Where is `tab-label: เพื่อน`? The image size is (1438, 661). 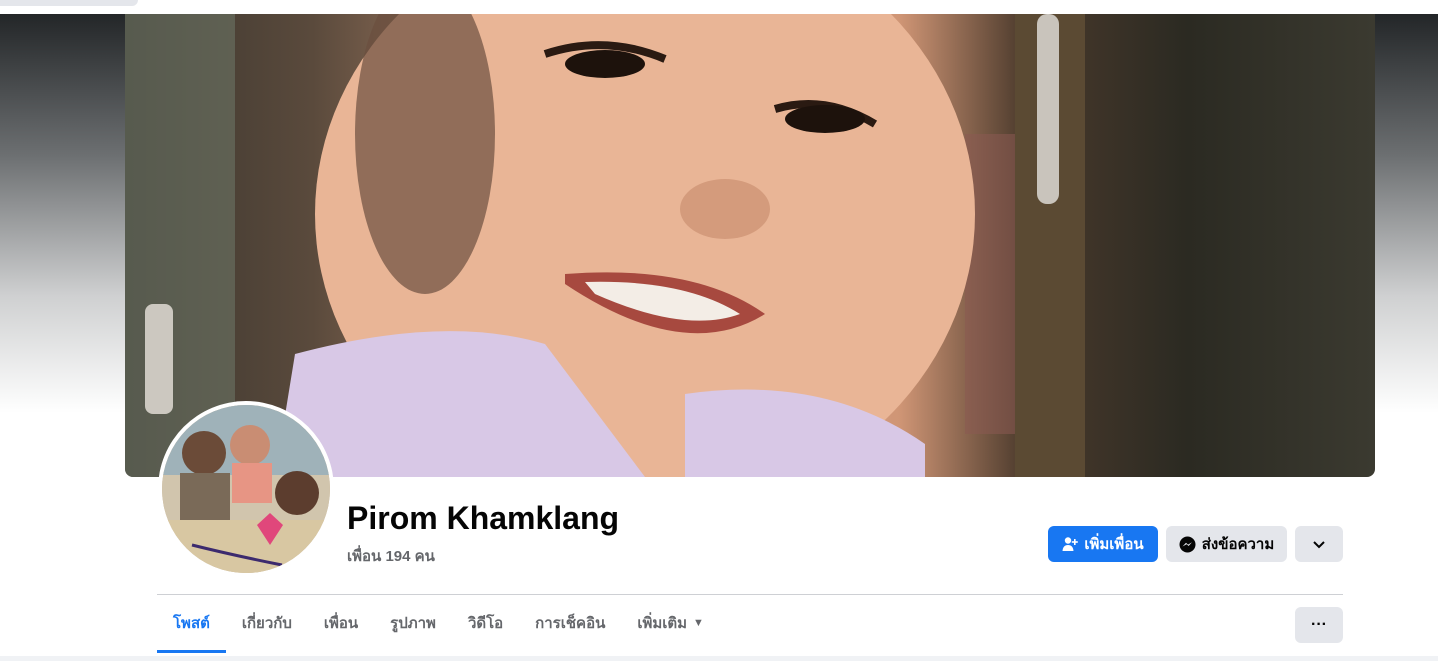
tab-label: เพื่อน is located at coordinates (341, 623).